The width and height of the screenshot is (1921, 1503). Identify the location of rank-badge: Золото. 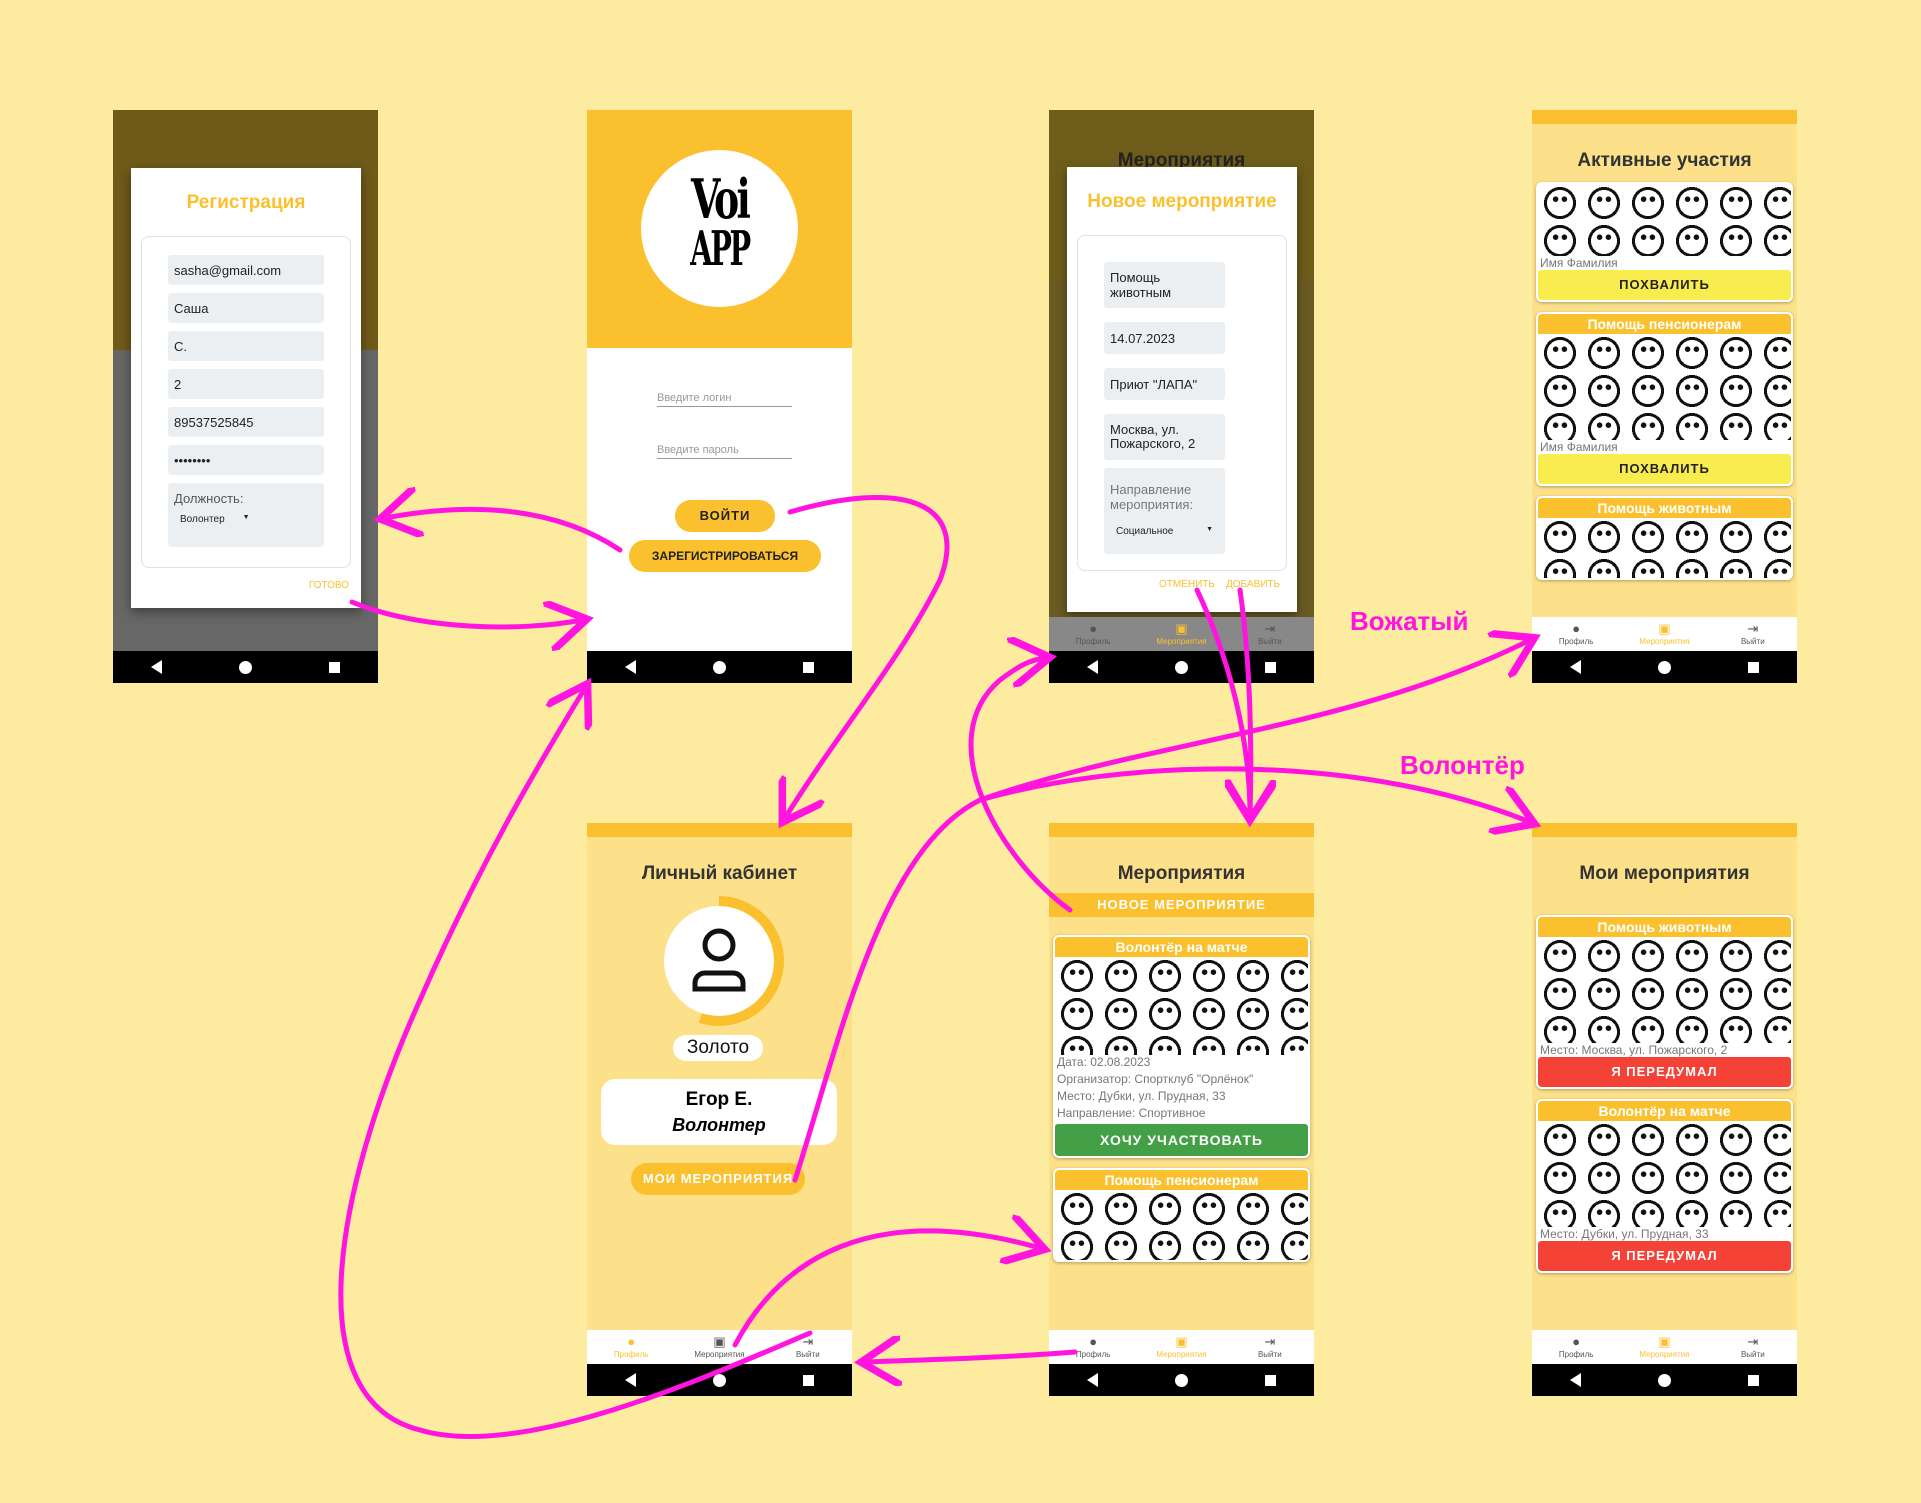
(718, 1048).